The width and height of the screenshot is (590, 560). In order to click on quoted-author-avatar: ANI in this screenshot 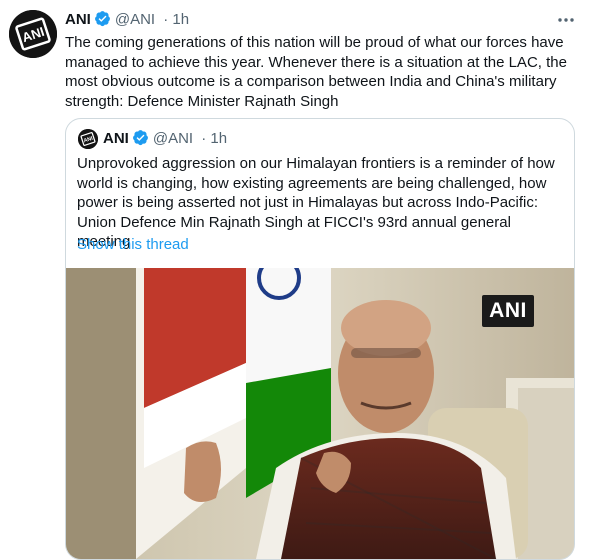, I will do `click(88, 139)`.